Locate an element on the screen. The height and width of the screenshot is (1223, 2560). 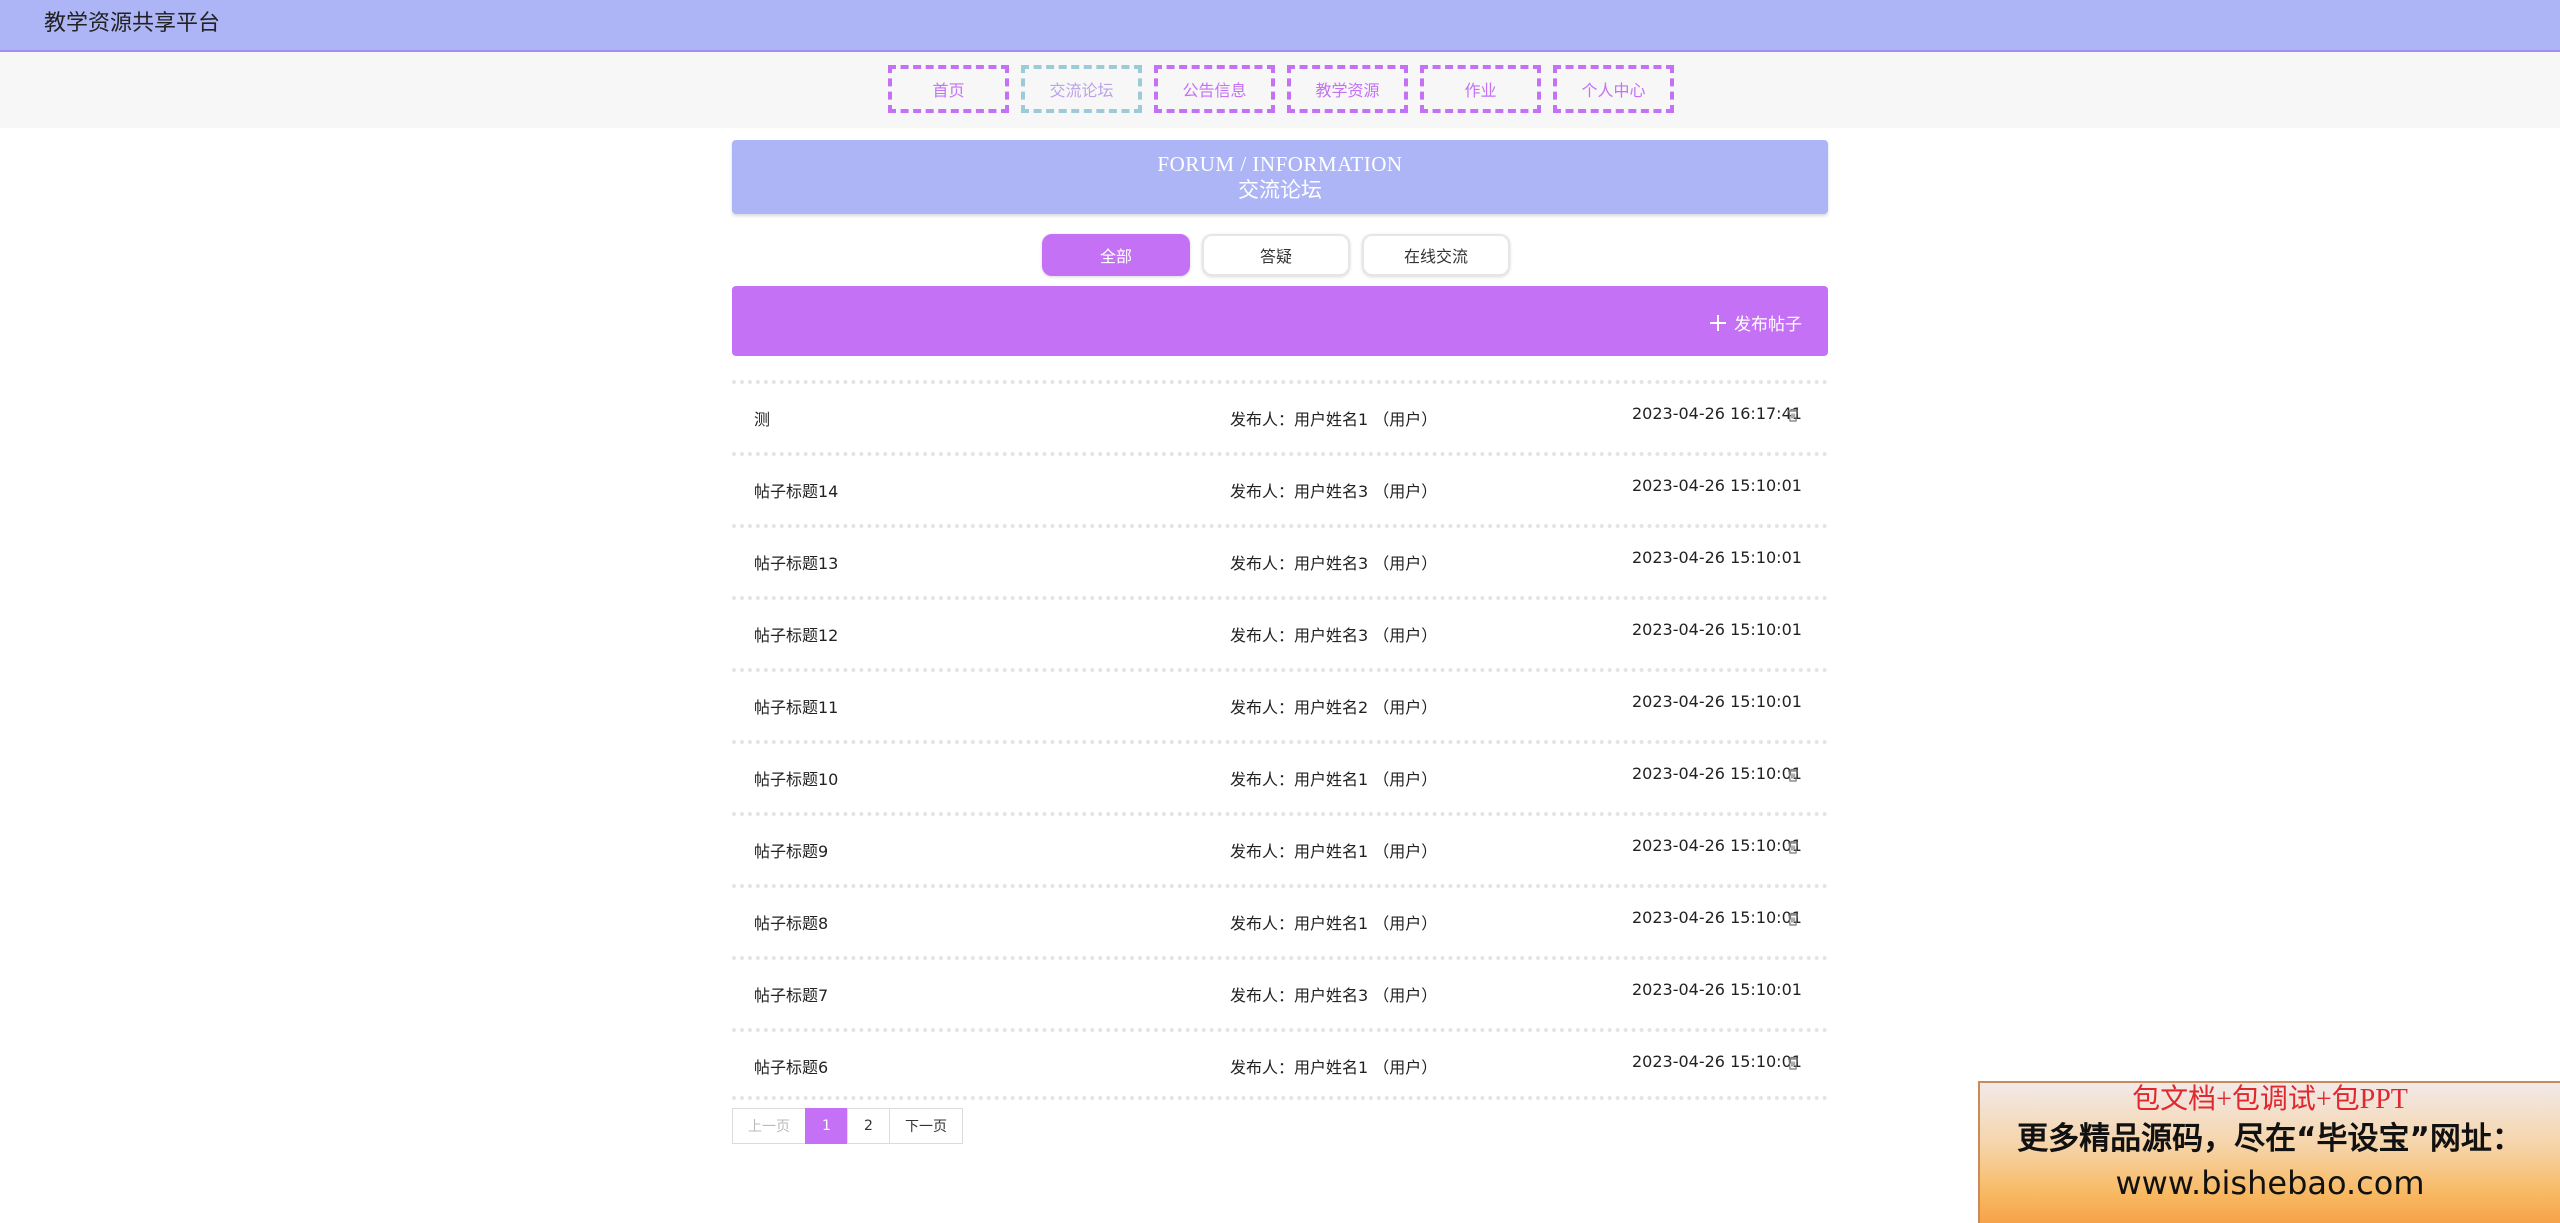
post-row: 帖子标题9 发布人：用户姓名1 （用户） 2023-04-26 15:10:01 is located at coordinates (1280, 848).